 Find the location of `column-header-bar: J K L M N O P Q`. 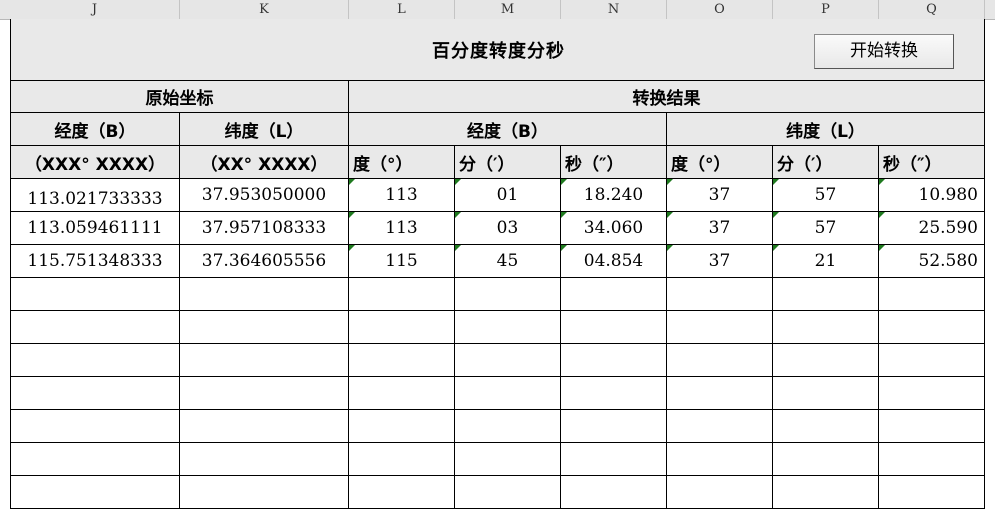

column-header-bar: J K L M N O P Q is located at coordinates (497, 10).